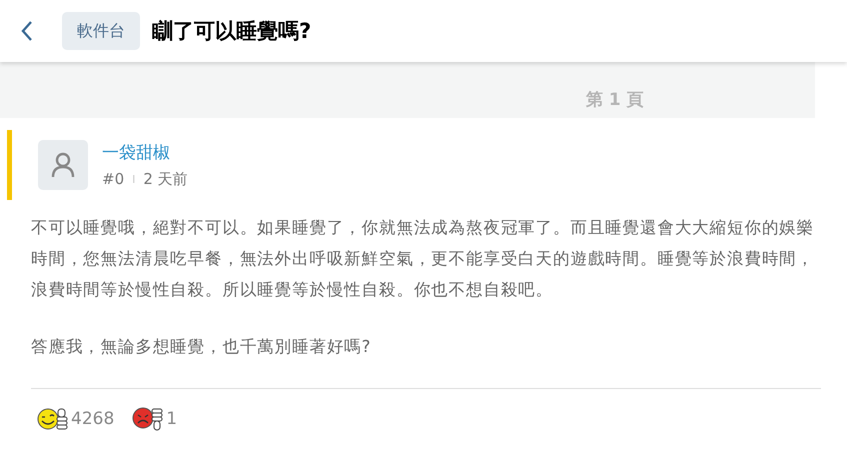 This screenshot has width=847, height=472. I want to click on author-link: 一袋甜椒, so click(145, 152).